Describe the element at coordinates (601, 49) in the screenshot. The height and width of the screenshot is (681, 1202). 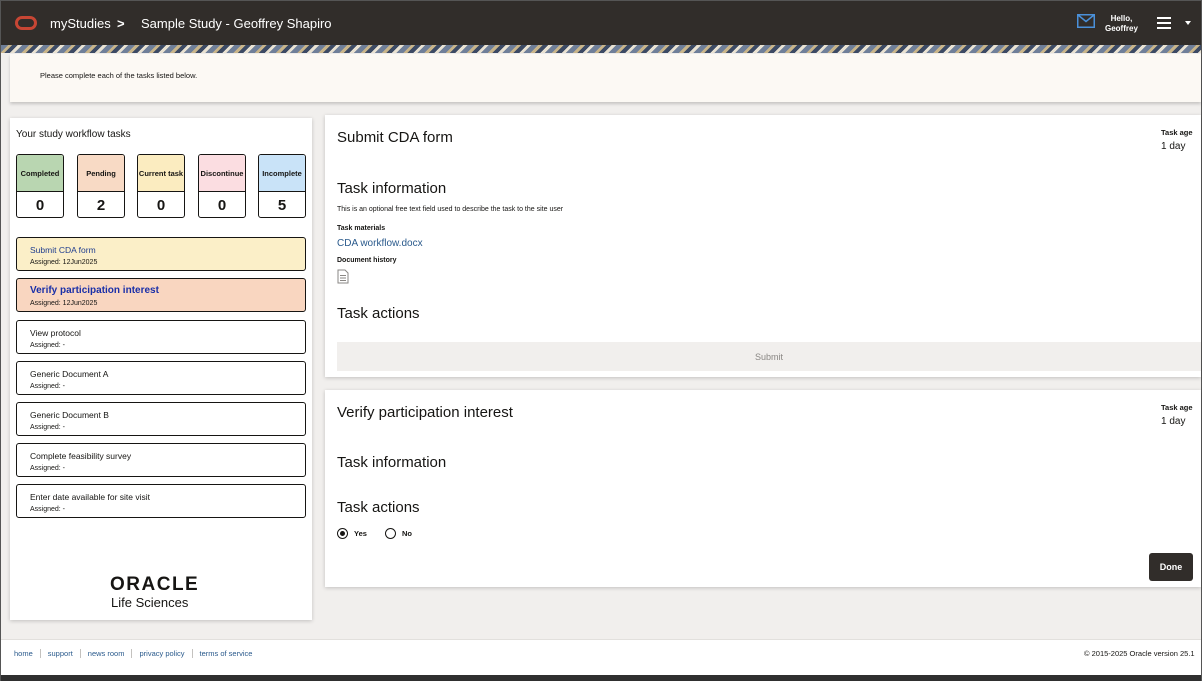
I see `decorative-banner` at that location.